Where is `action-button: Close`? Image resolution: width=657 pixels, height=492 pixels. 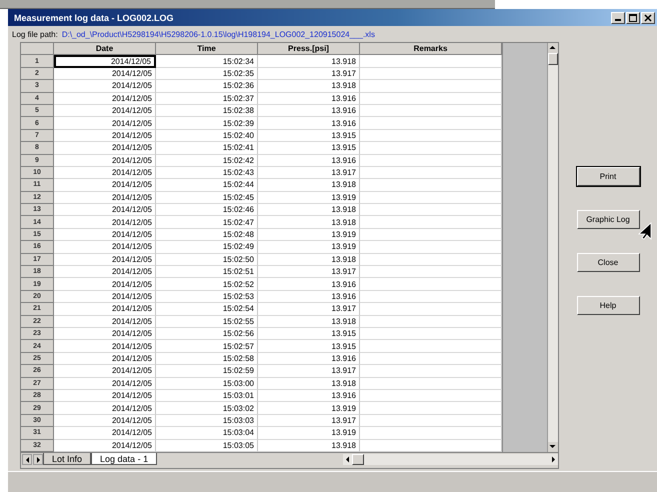
action-button: Close is located at coordinates (608, 262).